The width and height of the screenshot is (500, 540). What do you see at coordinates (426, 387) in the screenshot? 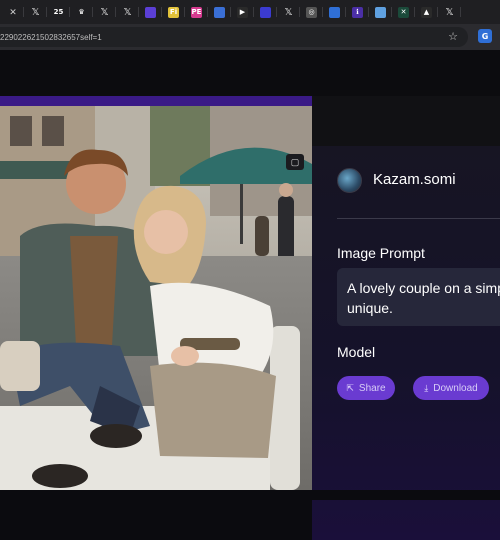
I see `download-icon: ⤓` at bounding box center [426, 387].